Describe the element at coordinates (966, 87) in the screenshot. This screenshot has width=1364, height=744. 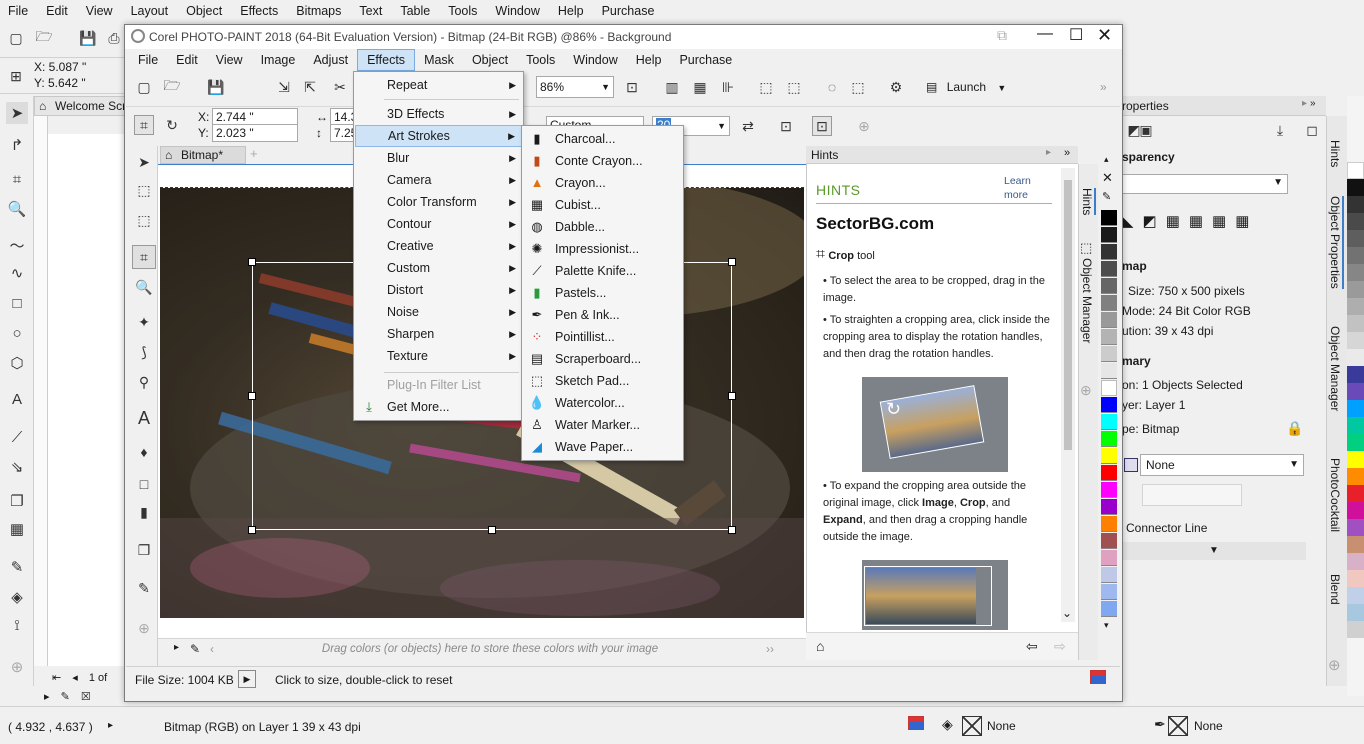
I see `launch-button: ▤ Launch ▼` at that location.